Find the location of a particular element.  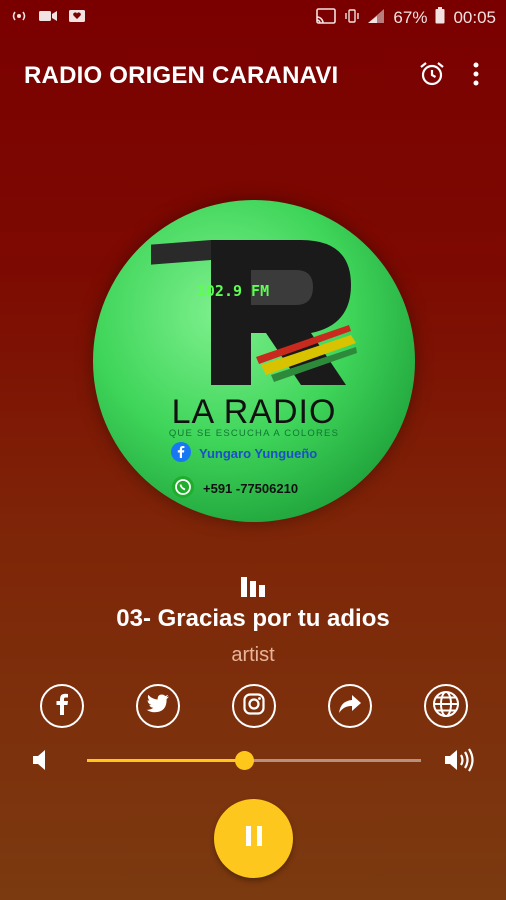

battery-icon is located at coordinates (440, 18).